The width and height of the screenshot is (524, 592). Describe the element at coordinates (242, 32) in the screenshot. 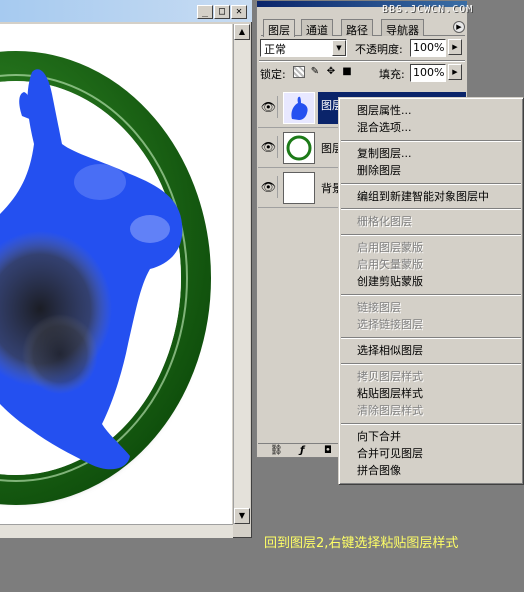

I see `scroll-up-icon: ▲` at that location.